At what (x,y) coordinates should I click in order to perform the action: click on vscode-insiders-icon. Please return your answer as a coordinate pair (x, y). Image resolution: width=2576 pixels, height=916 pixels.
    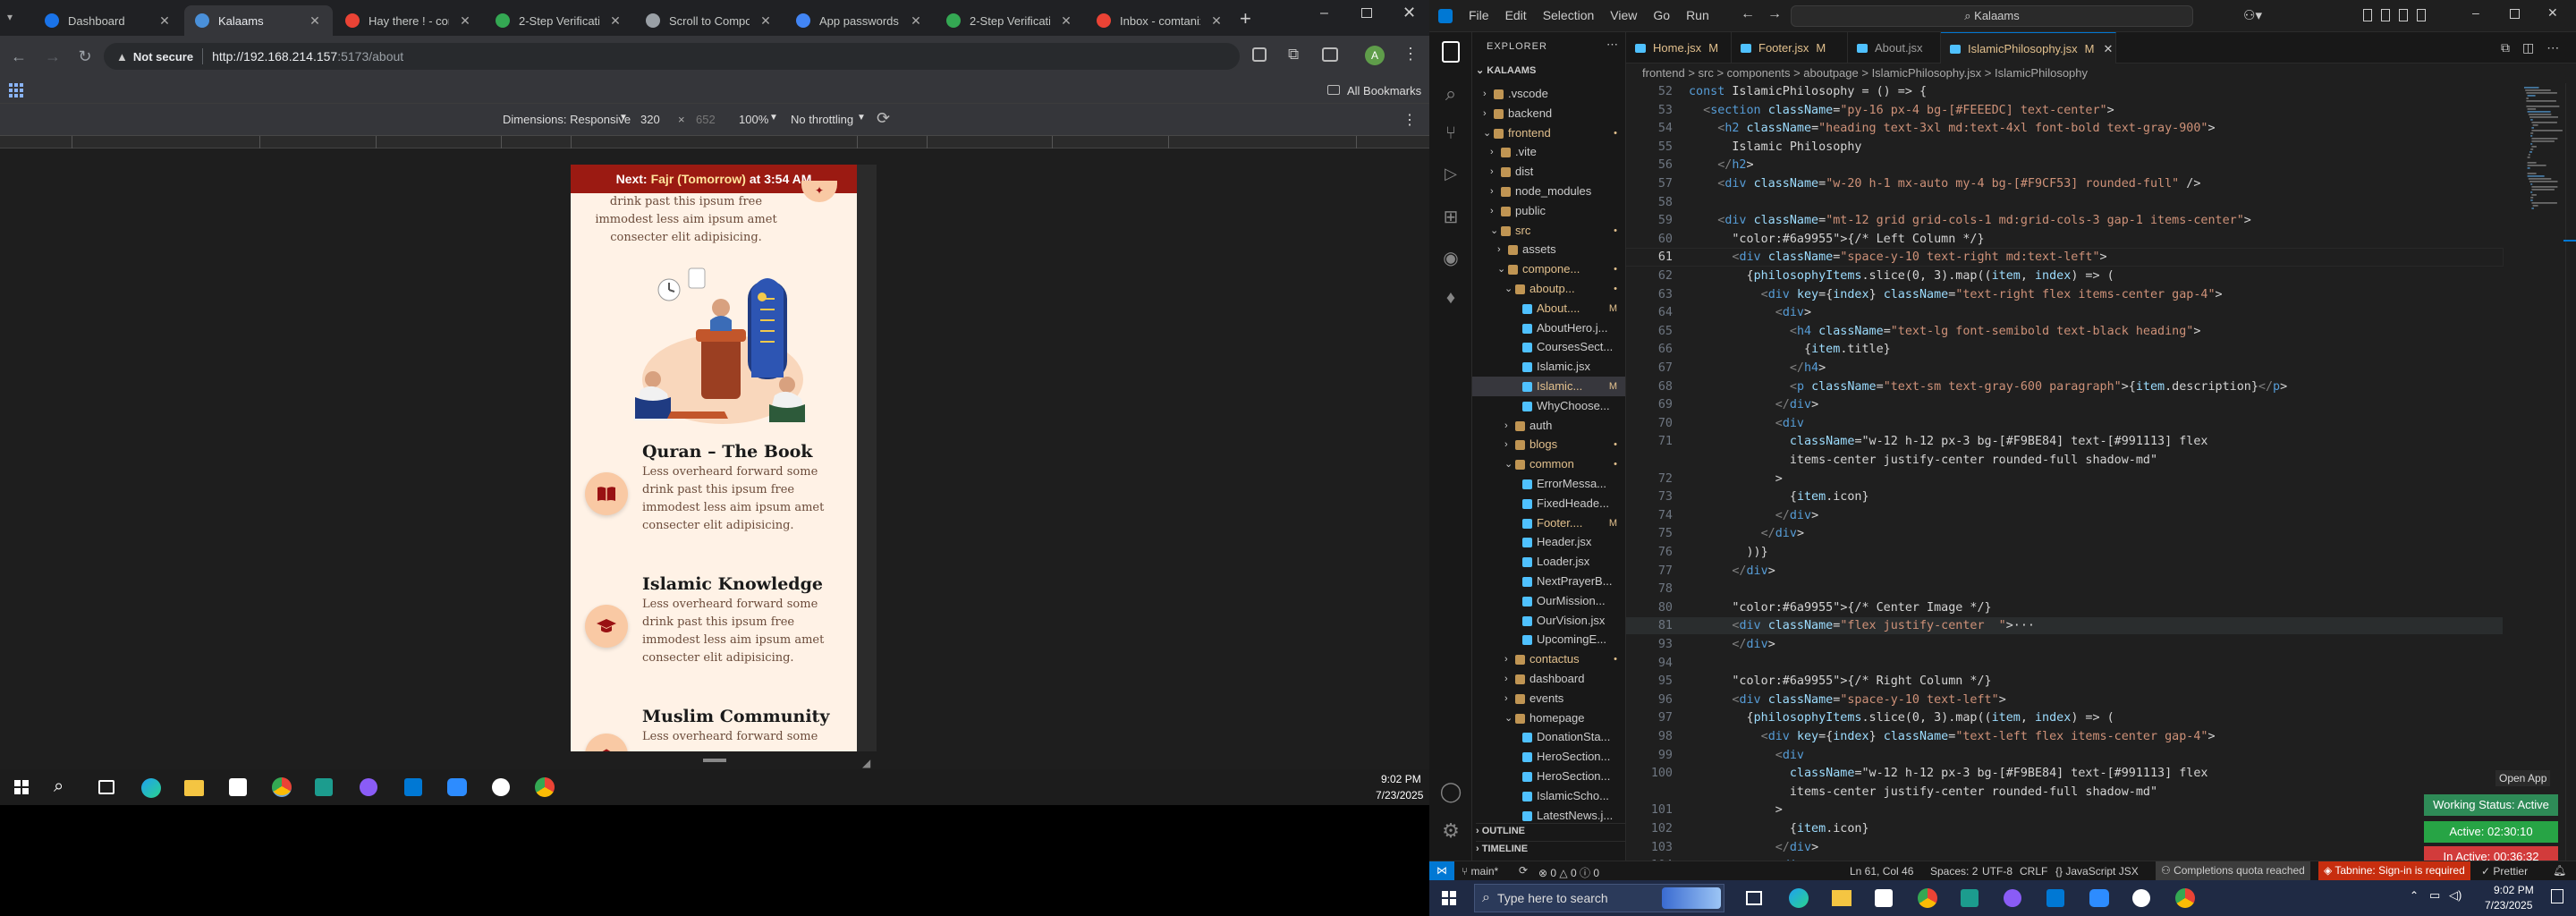
    Looking at the image, I should click on (324, 787).